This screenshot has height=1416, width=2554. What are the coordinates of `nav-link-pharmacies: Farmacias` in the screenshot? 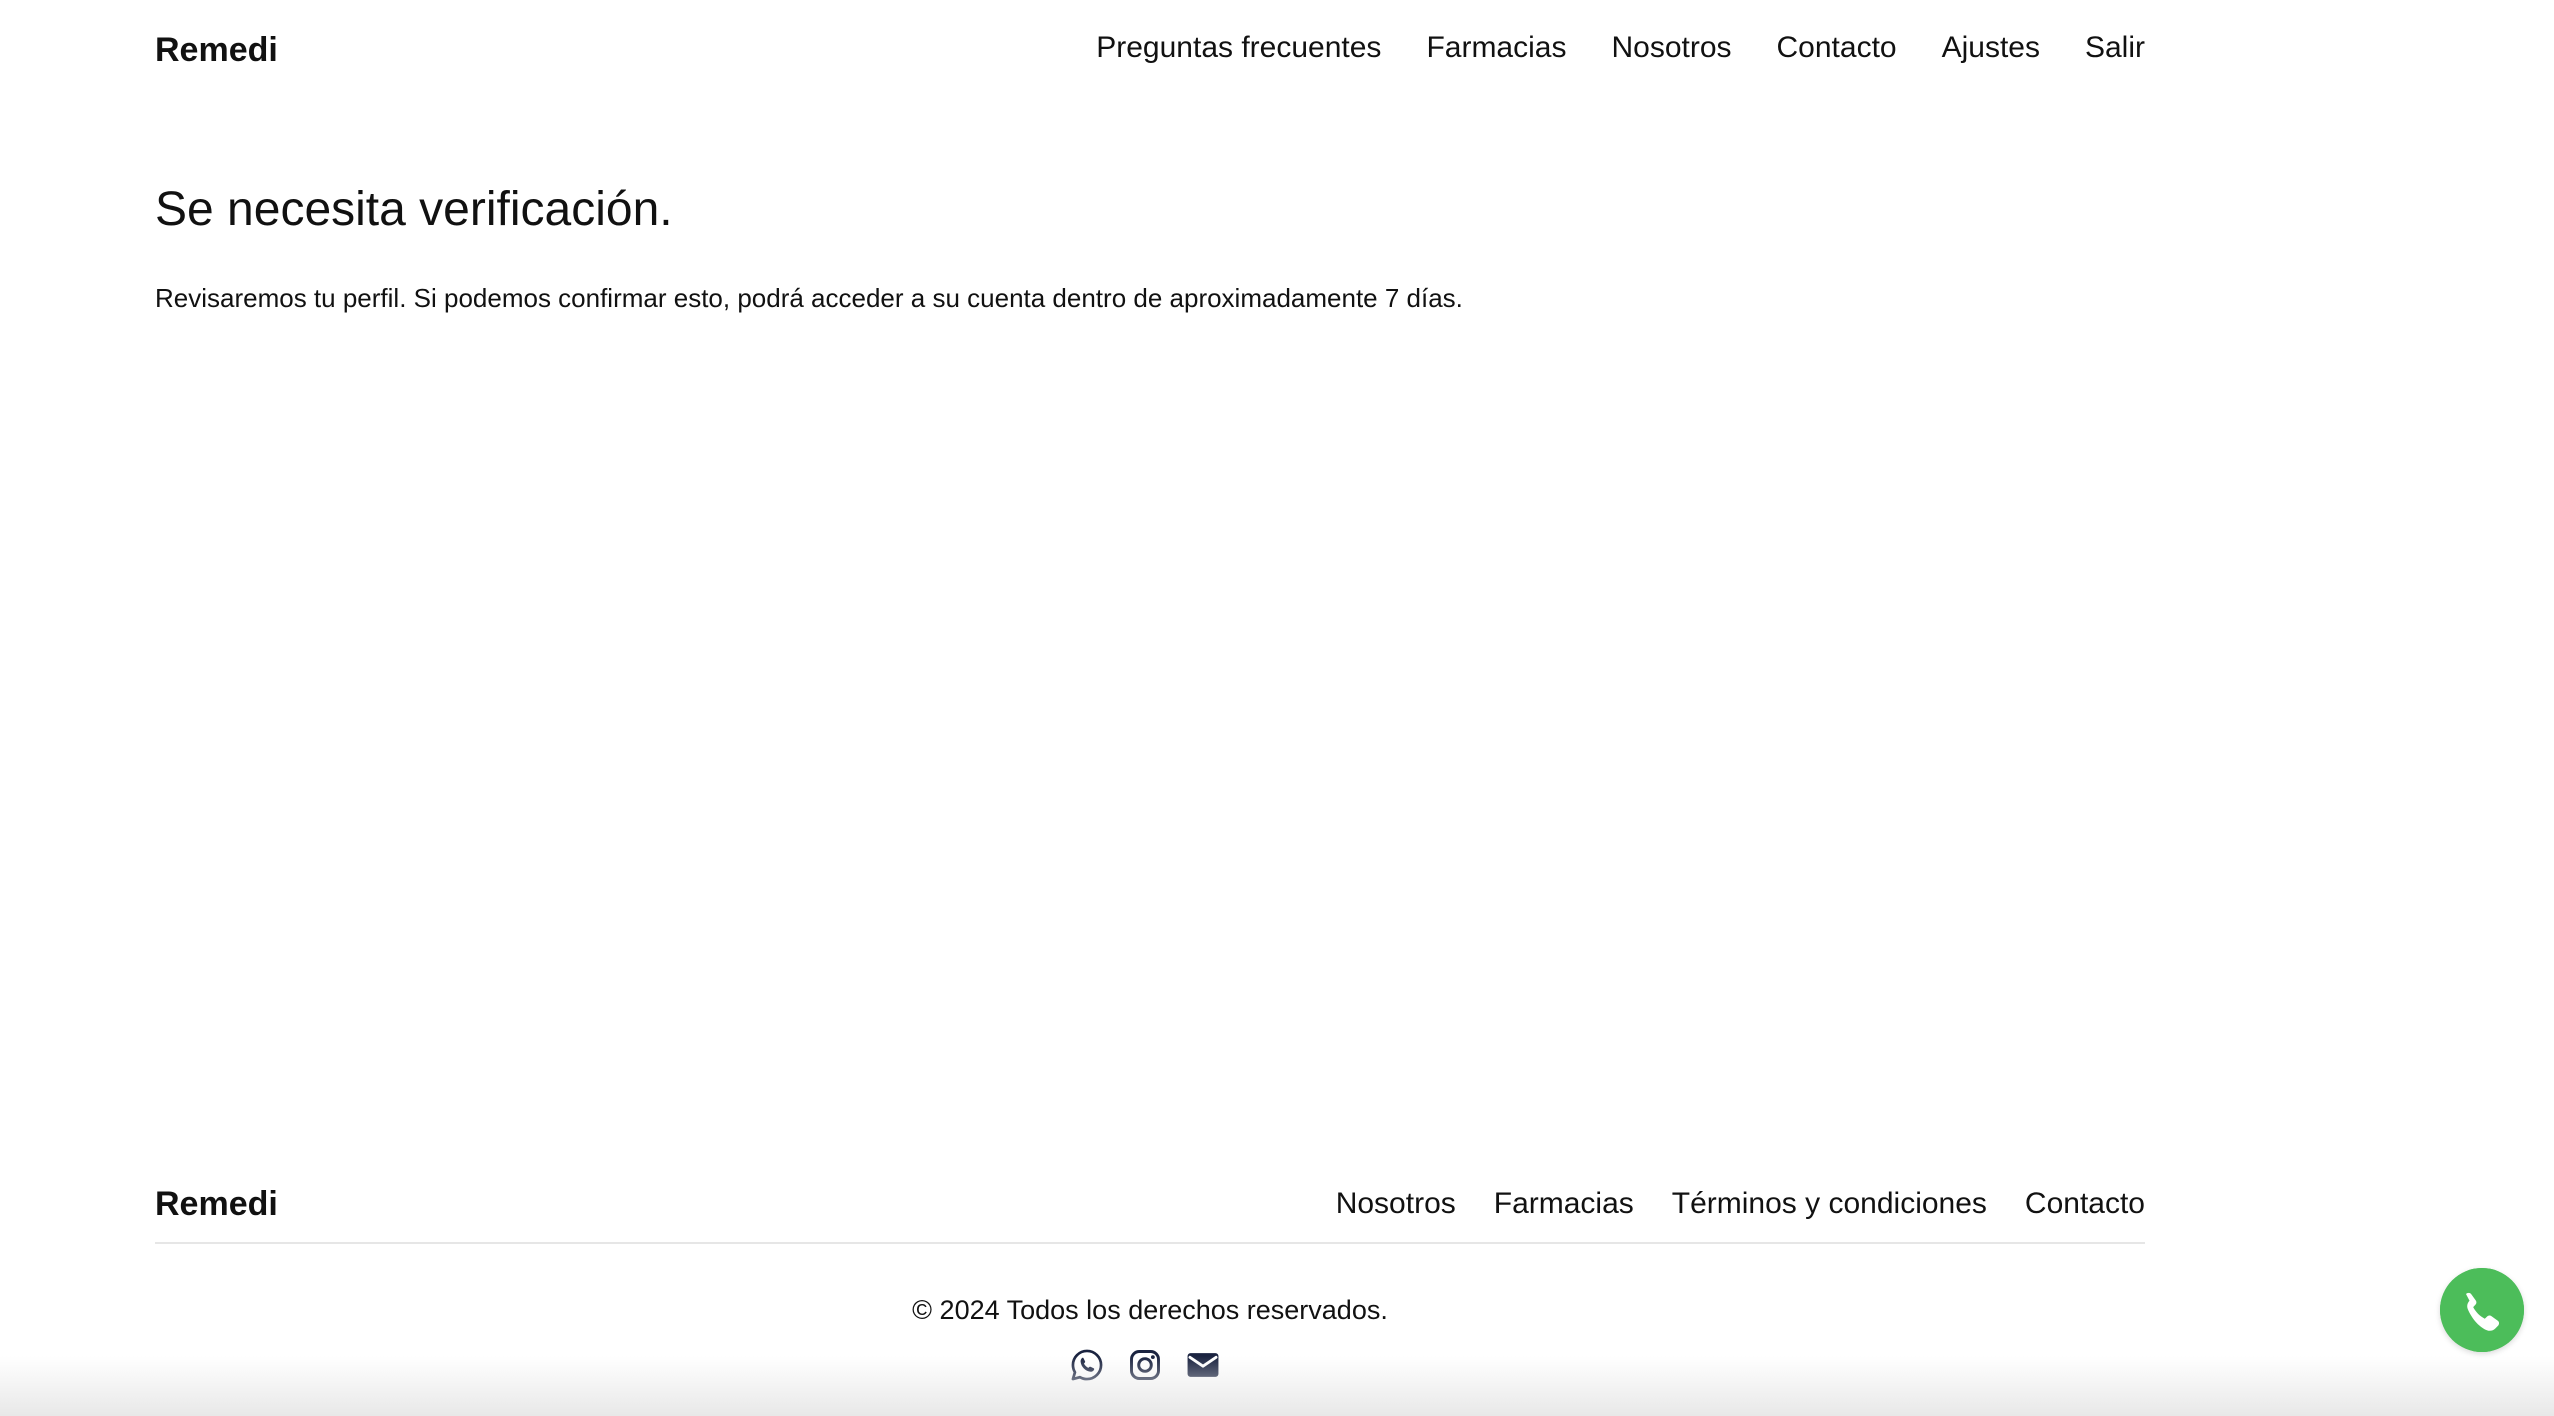 It's located at (1496, 48).